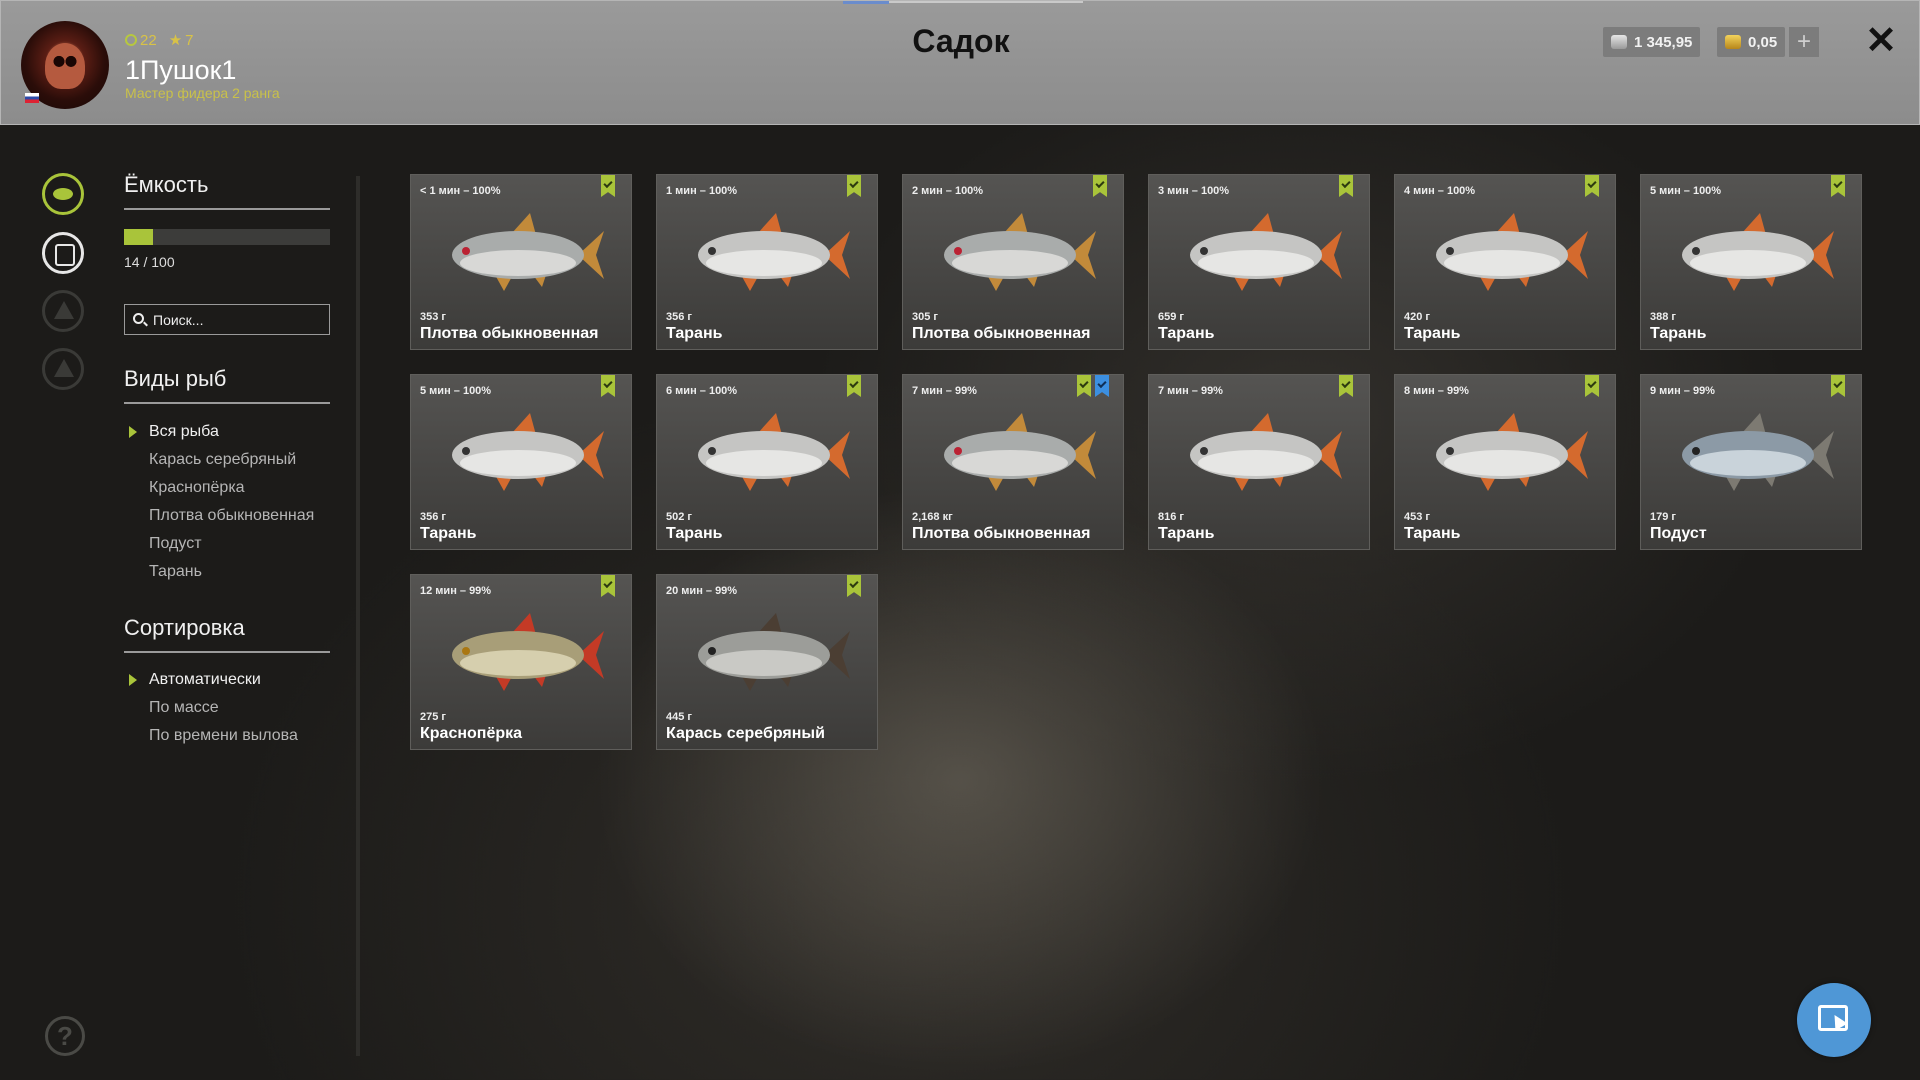 This screenshot has height=1080, width=1920. I want to click on fish-weight: 179 г, so click(1663, 517).